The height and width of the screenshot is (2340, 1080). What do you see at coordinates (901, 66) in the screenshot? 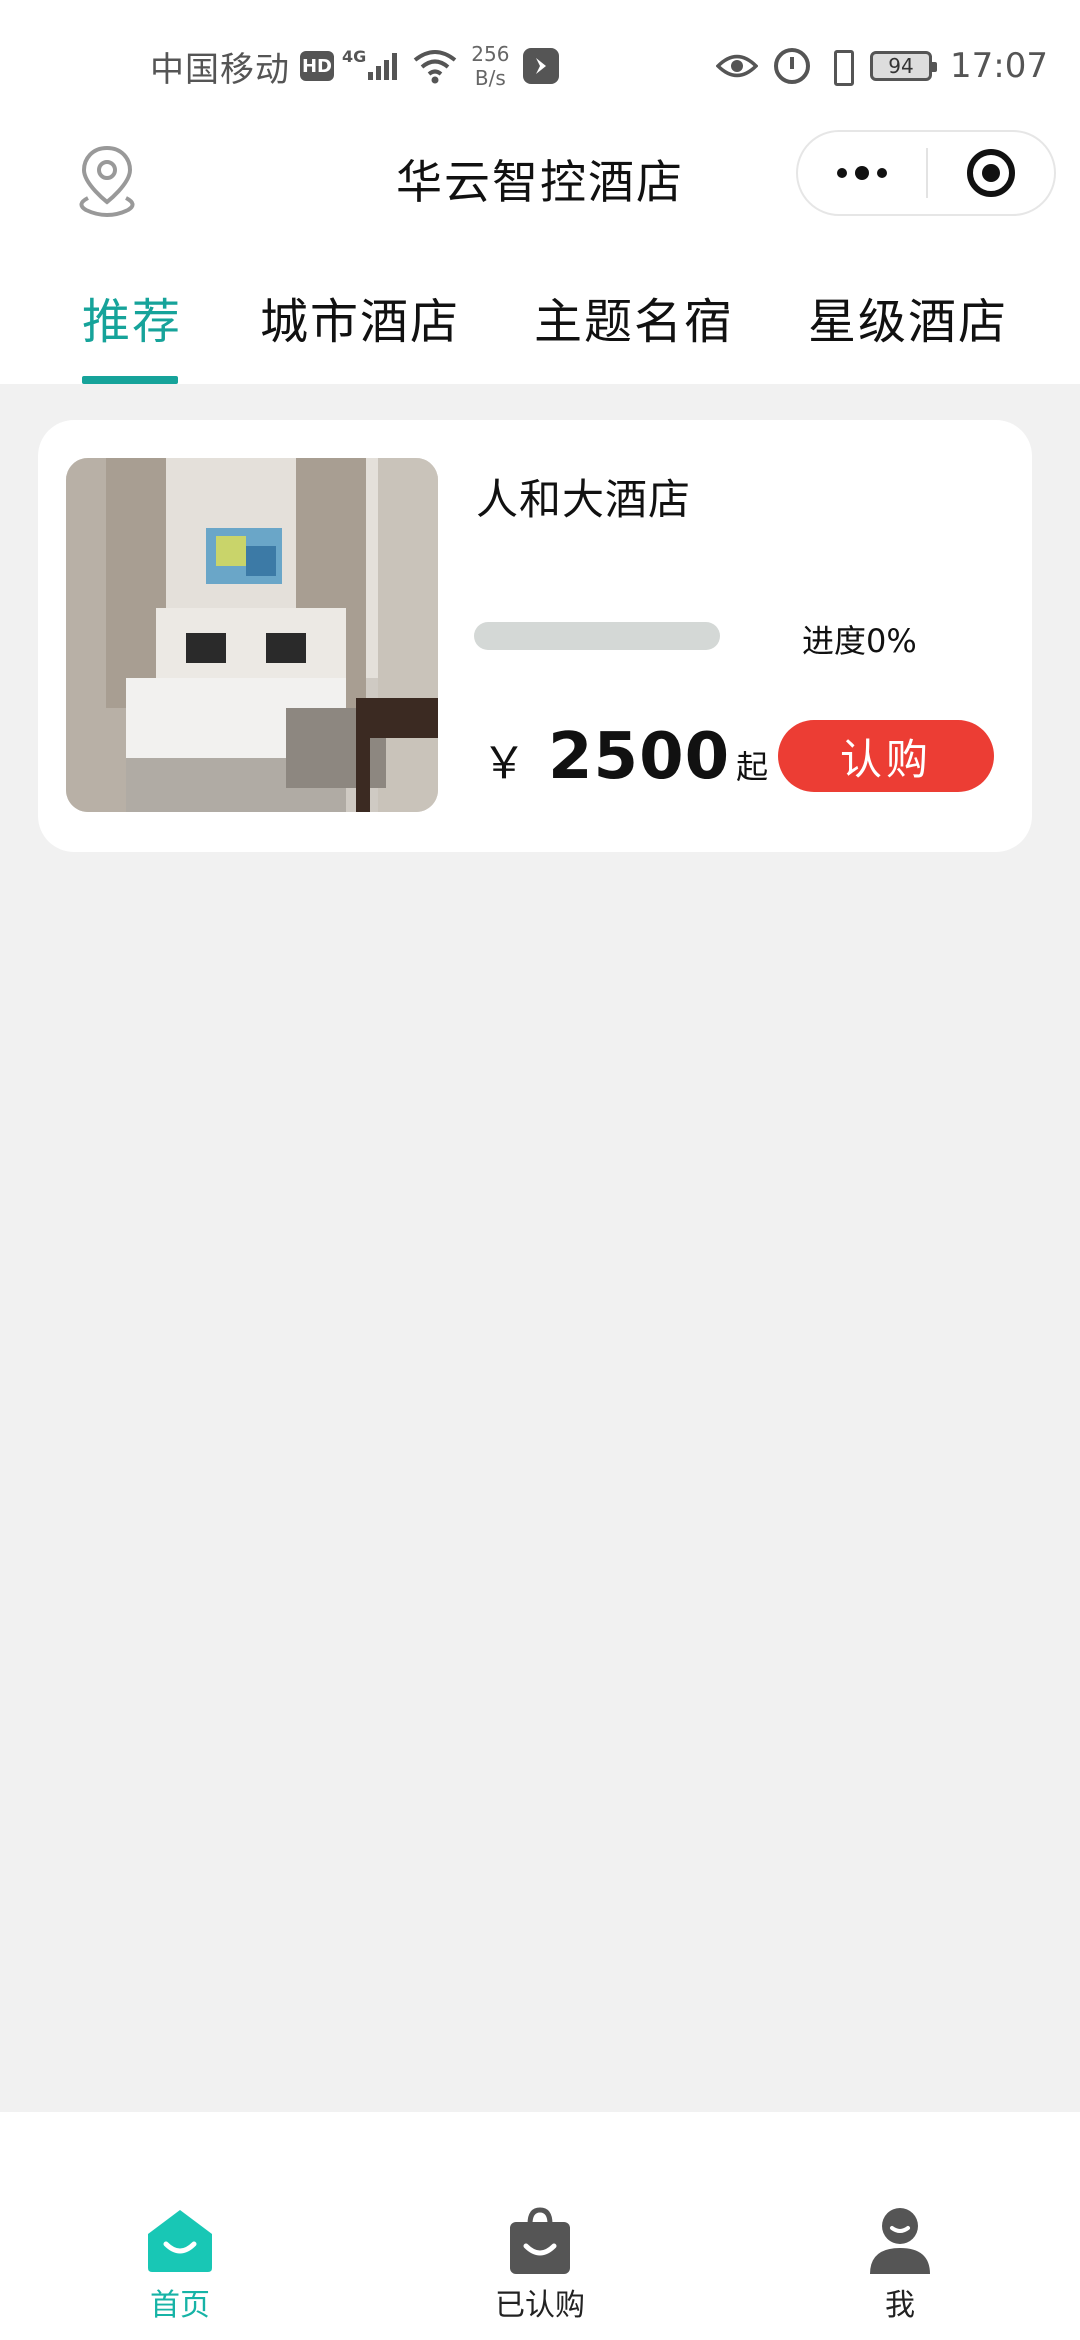
I see `battery-level: 94` at bounding box center [901, 66].